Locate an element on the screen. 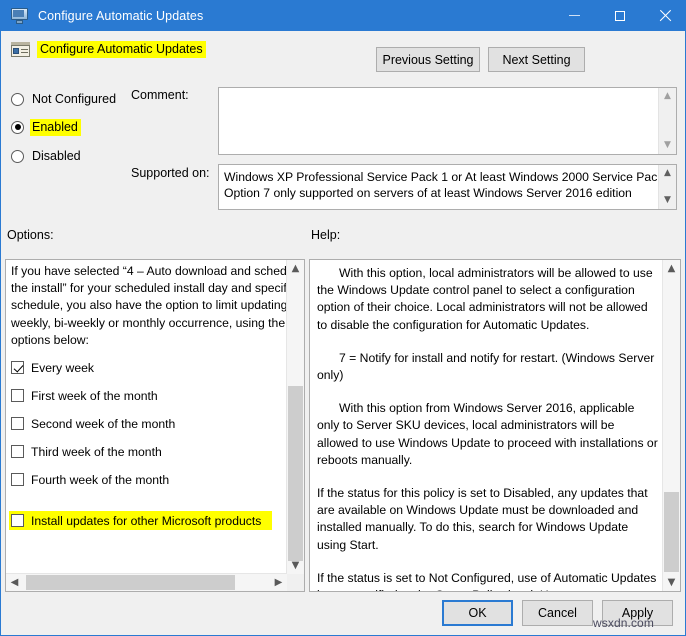 The height and width of the screenshot is (636, 686). window-controls is located at coordinates (618, 15).